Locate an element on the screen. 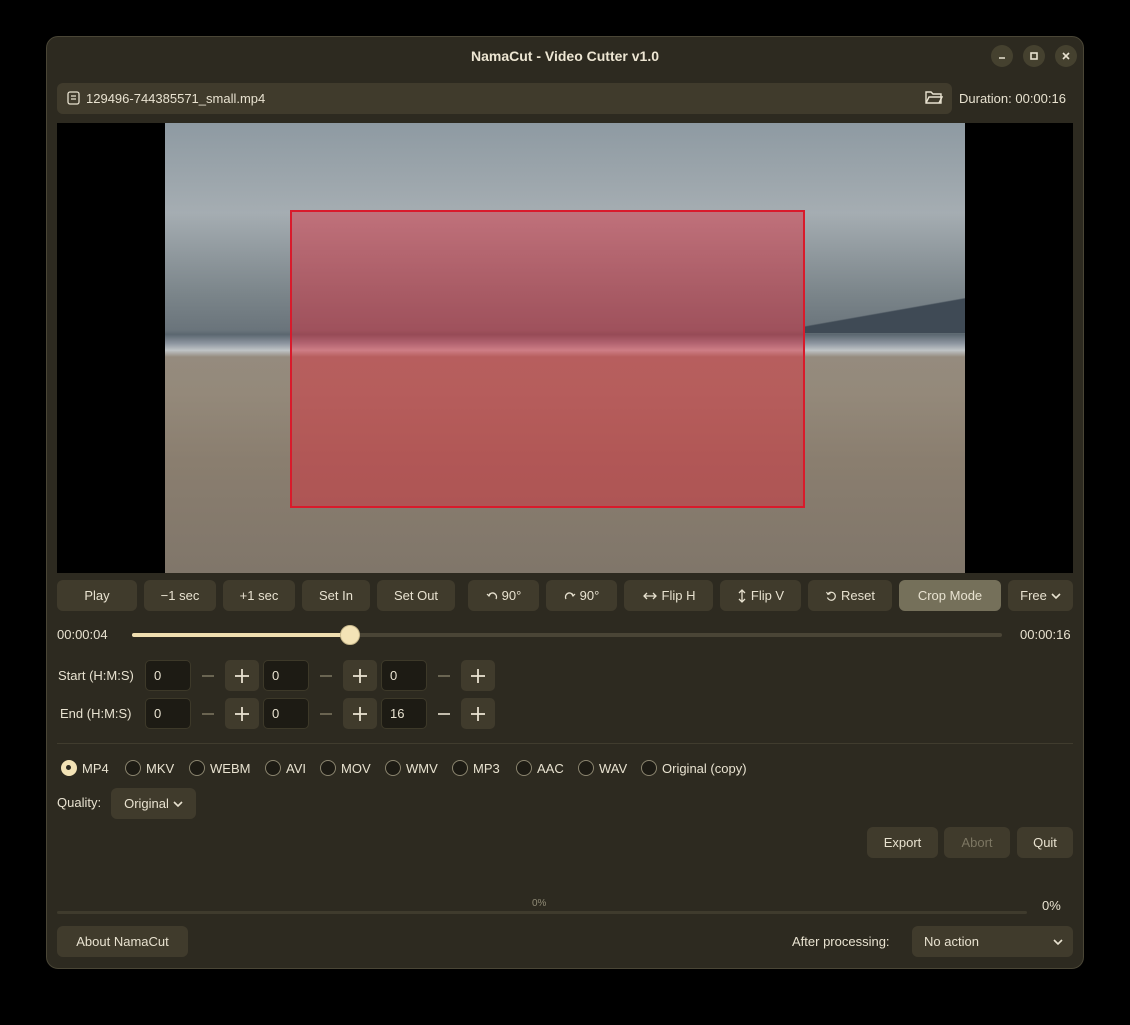 The height and width of the screenshot is (1025, 1130). minimize-button is located at coordinates (1002, 56).